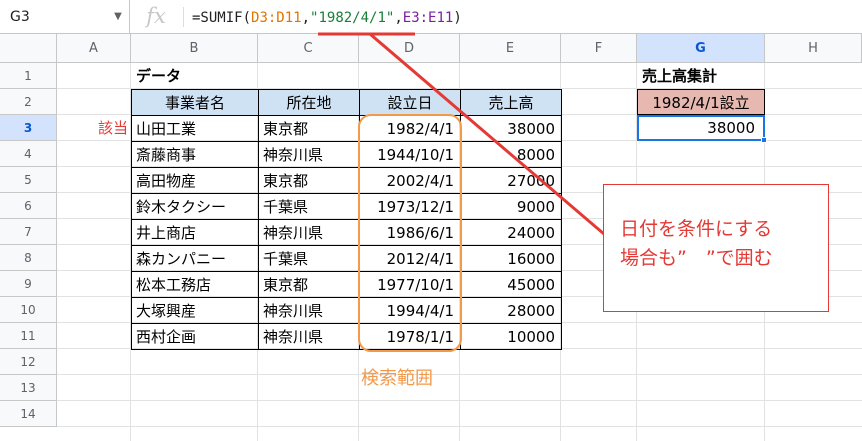 This screenshot has height=441, width=862. Describe the element at coordinates (410, 258) in the screenshot. I see `table-cell: 2012/4/1` at that location.